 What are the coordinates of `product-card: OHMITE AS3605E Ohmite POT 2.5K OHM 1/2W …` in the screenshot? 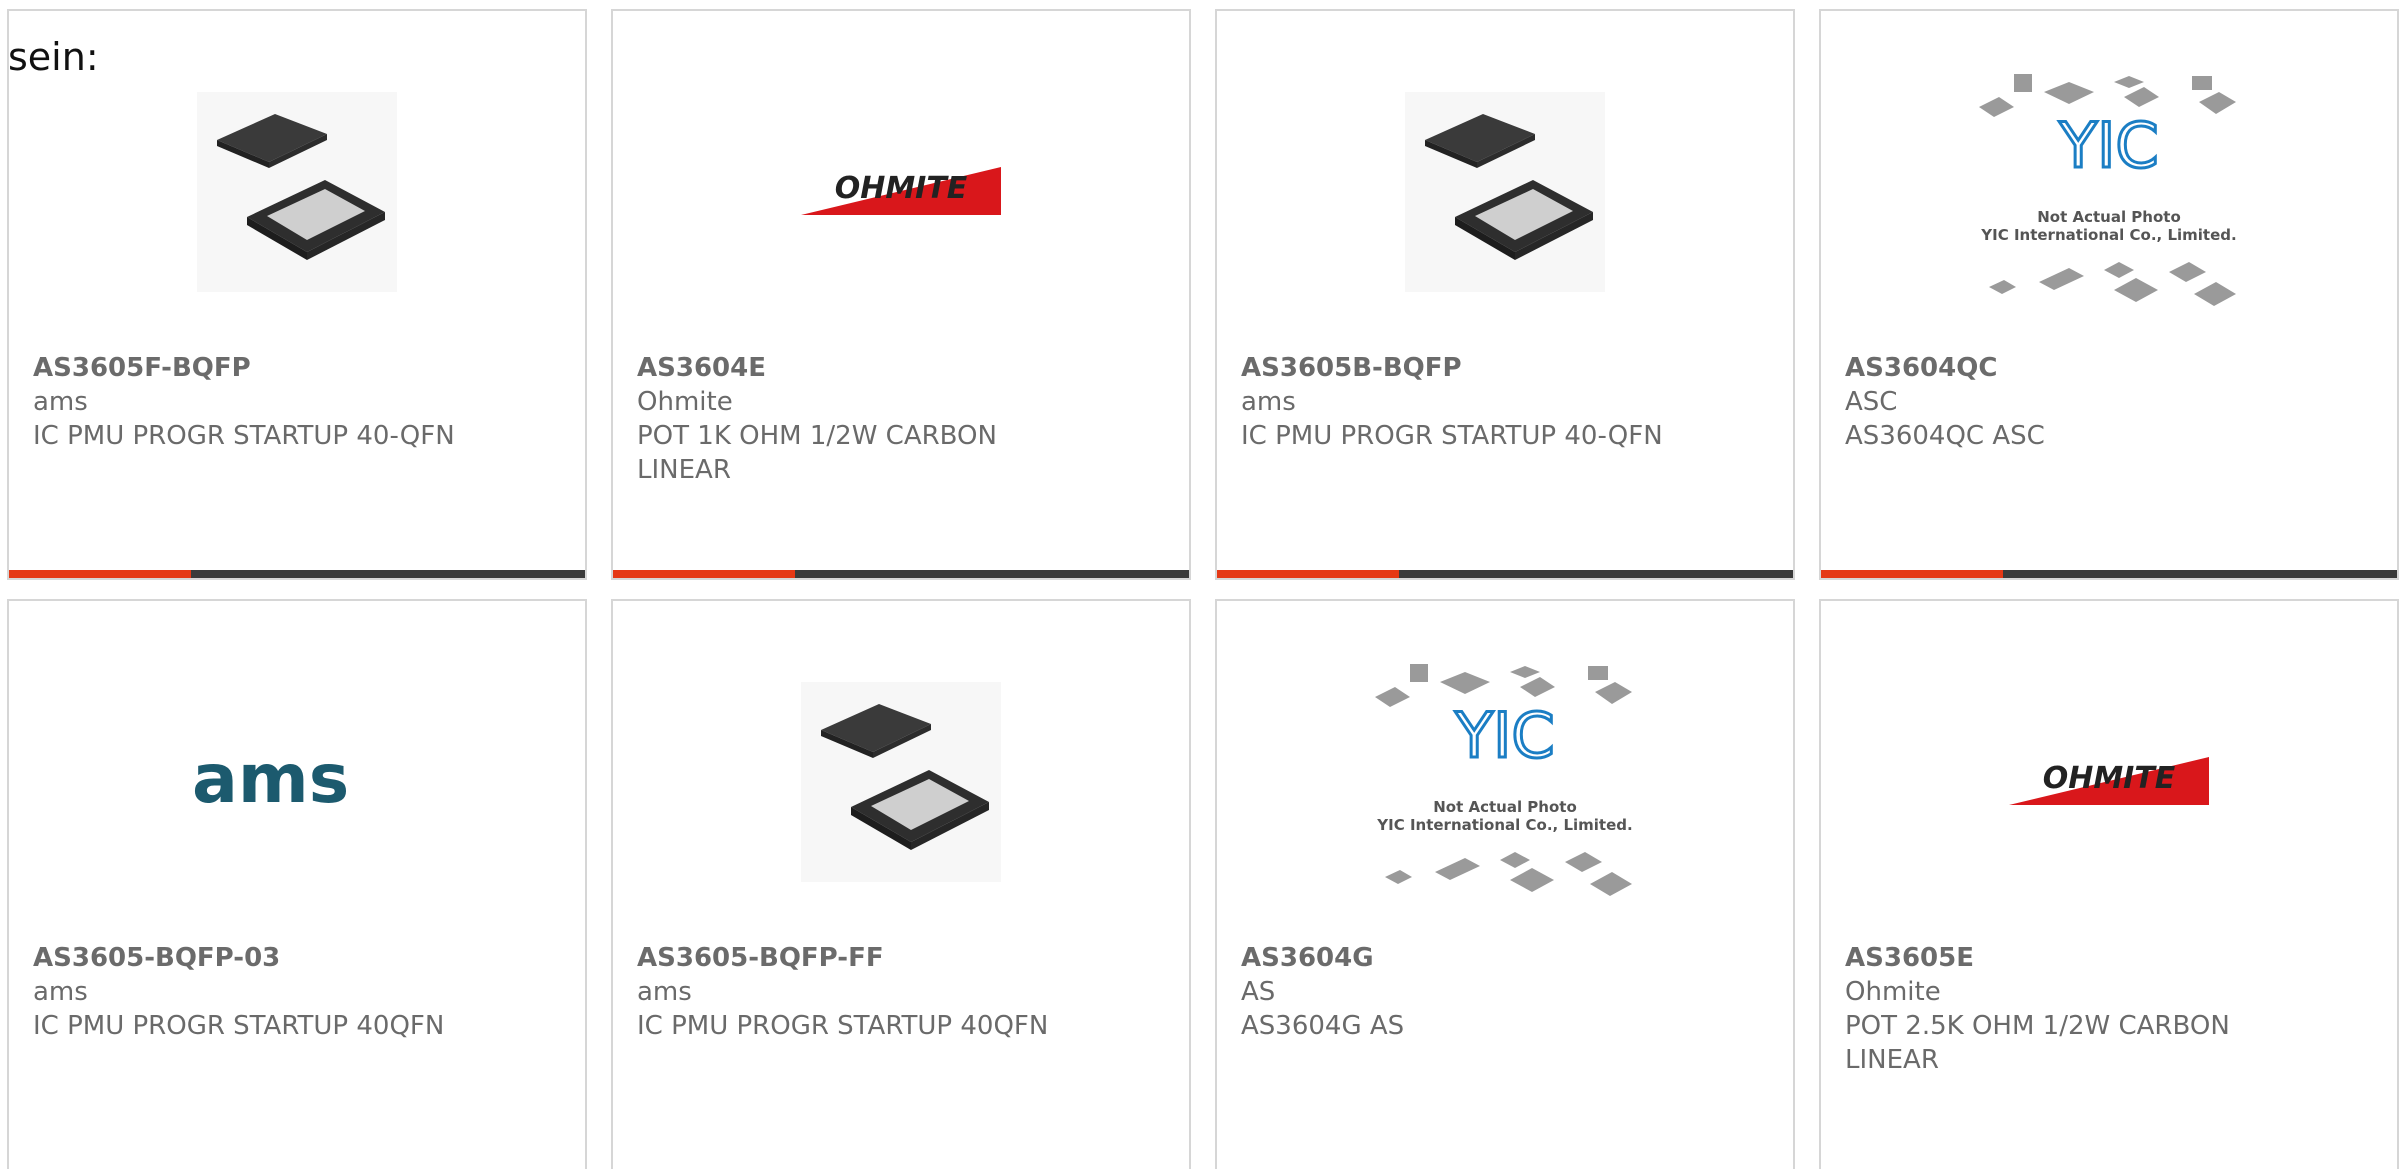 It's located at (2109, 884).